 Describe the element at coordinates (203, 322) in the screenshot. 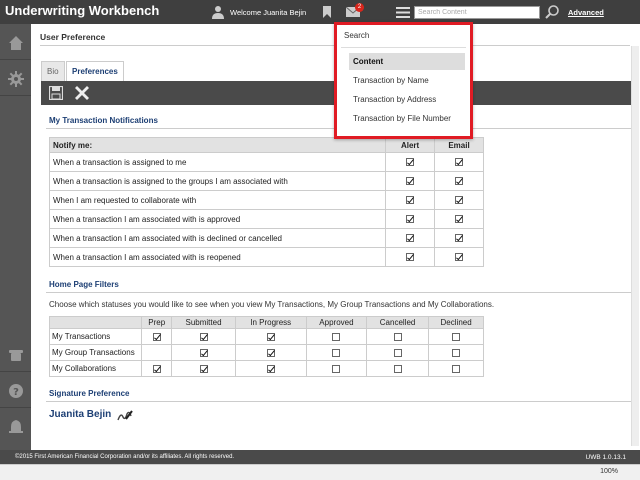

I see `column-header: Submitted` at that location.